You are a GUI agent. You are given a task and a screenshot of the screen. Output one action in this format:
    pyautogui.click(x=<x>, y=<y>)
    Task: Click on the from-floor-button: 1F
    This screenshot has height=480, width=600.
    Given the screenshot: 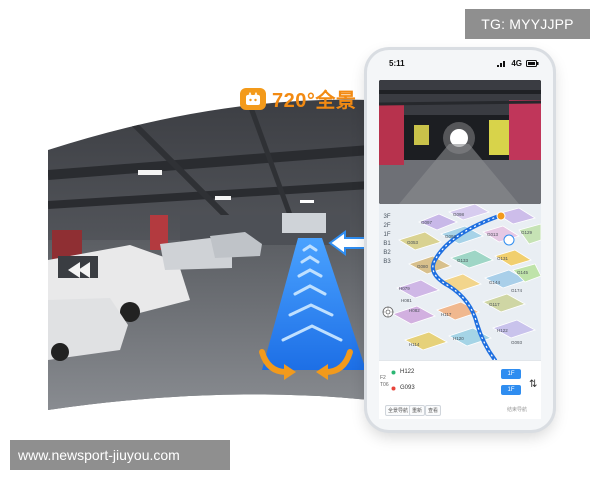 What is the action you would take?
    pyautogui.click(x=511, y=374)
    